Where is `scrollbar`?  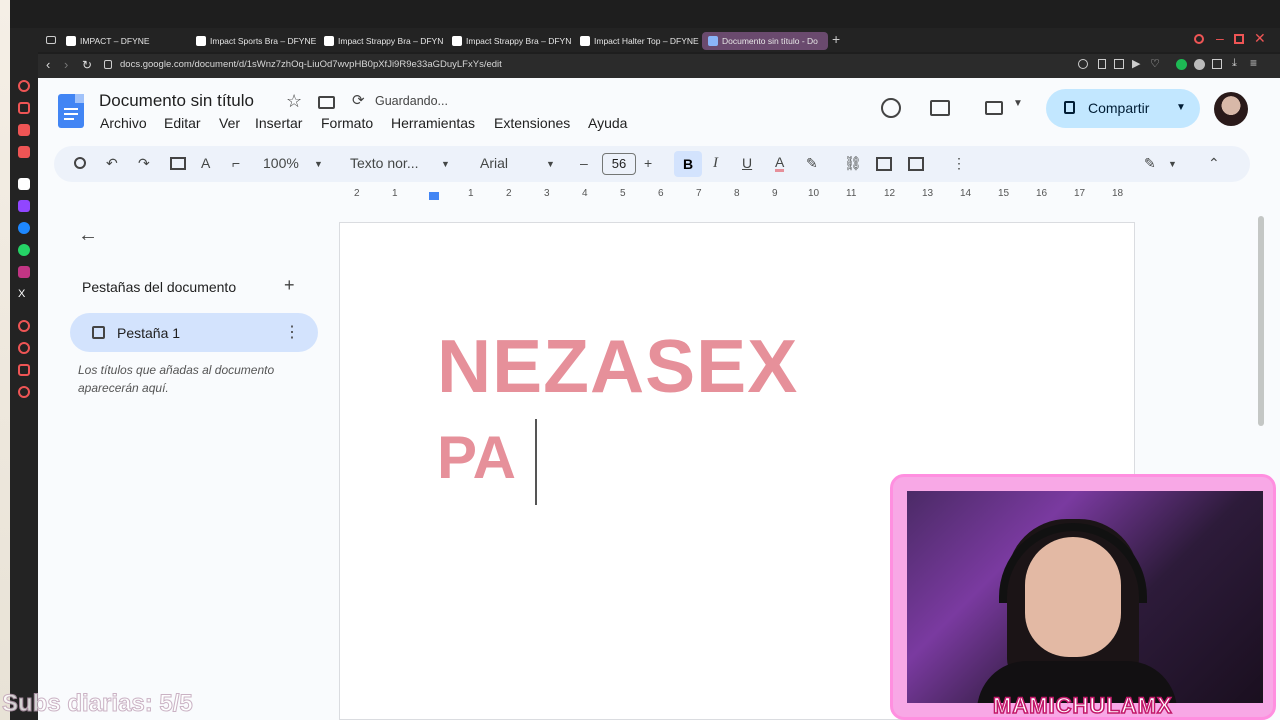 scrollbar is located at coordinates (1261, 321).